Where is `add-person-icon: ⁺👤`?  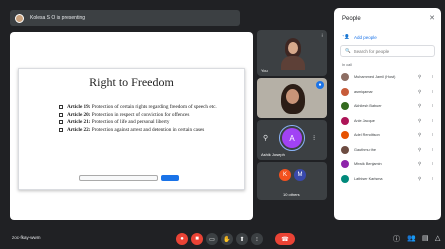
add-person-icon: ⁺👤 is located at coordinates (346, 36).